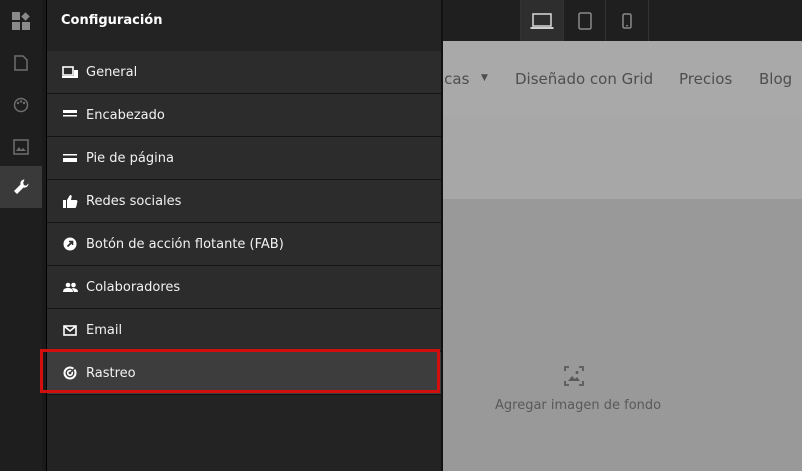  I want to click on device-tablet-button, so click(584, 20).